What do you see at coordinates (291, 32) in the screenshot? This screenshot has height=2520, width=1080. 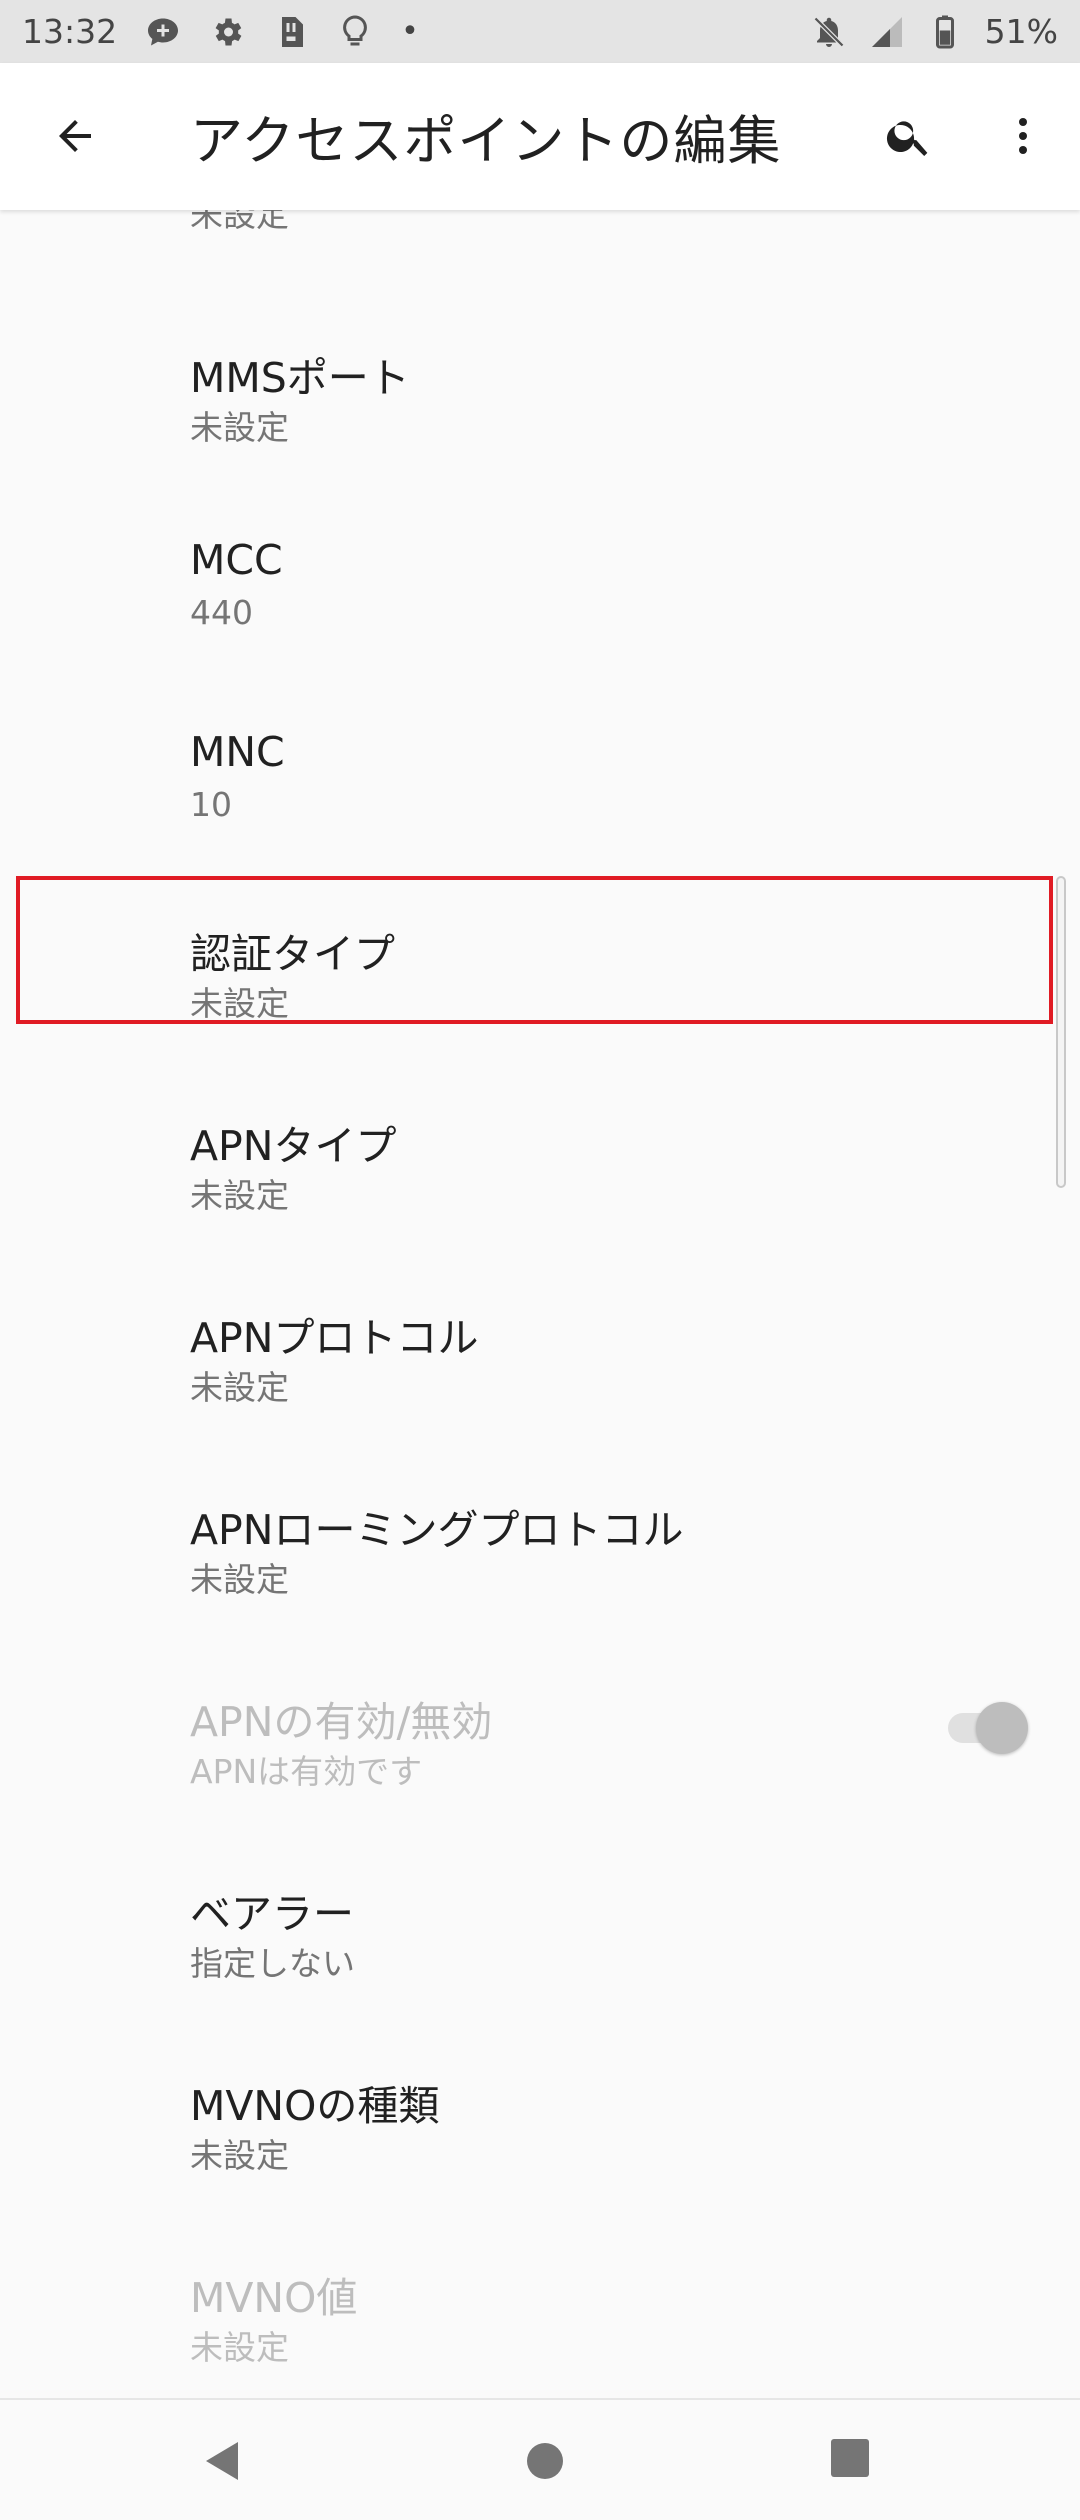 I see `sim-icon` at bounding box center [291, 32].